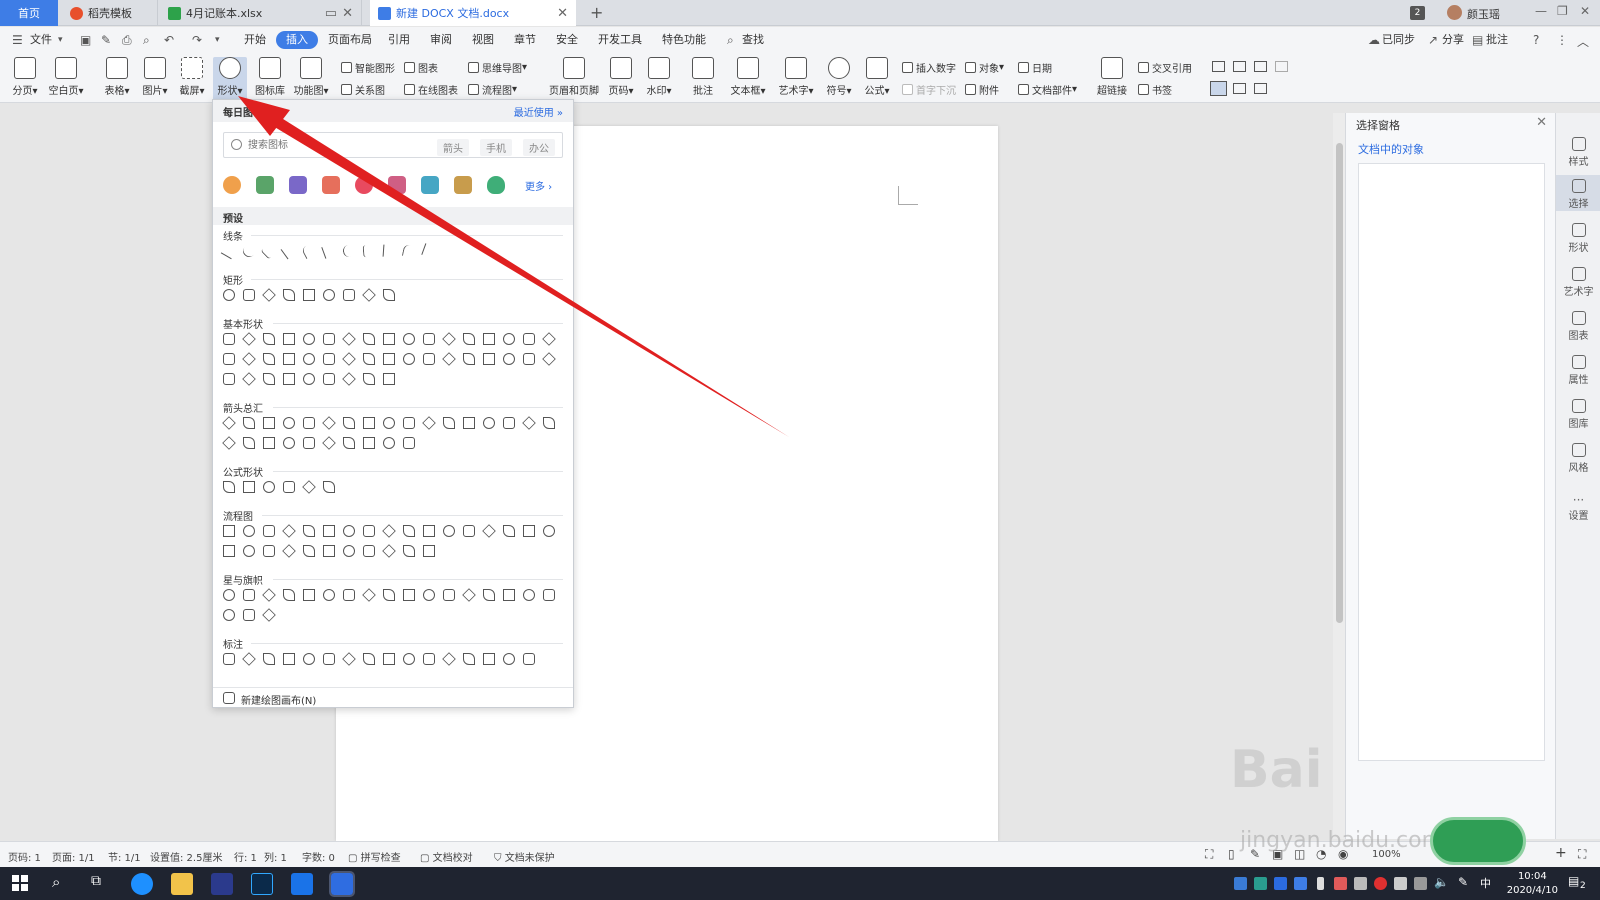 Image resolution: width=1600 pixels, height=900 pixels. I want to click on smart-art-button: 智能图形, so click(368, 67).